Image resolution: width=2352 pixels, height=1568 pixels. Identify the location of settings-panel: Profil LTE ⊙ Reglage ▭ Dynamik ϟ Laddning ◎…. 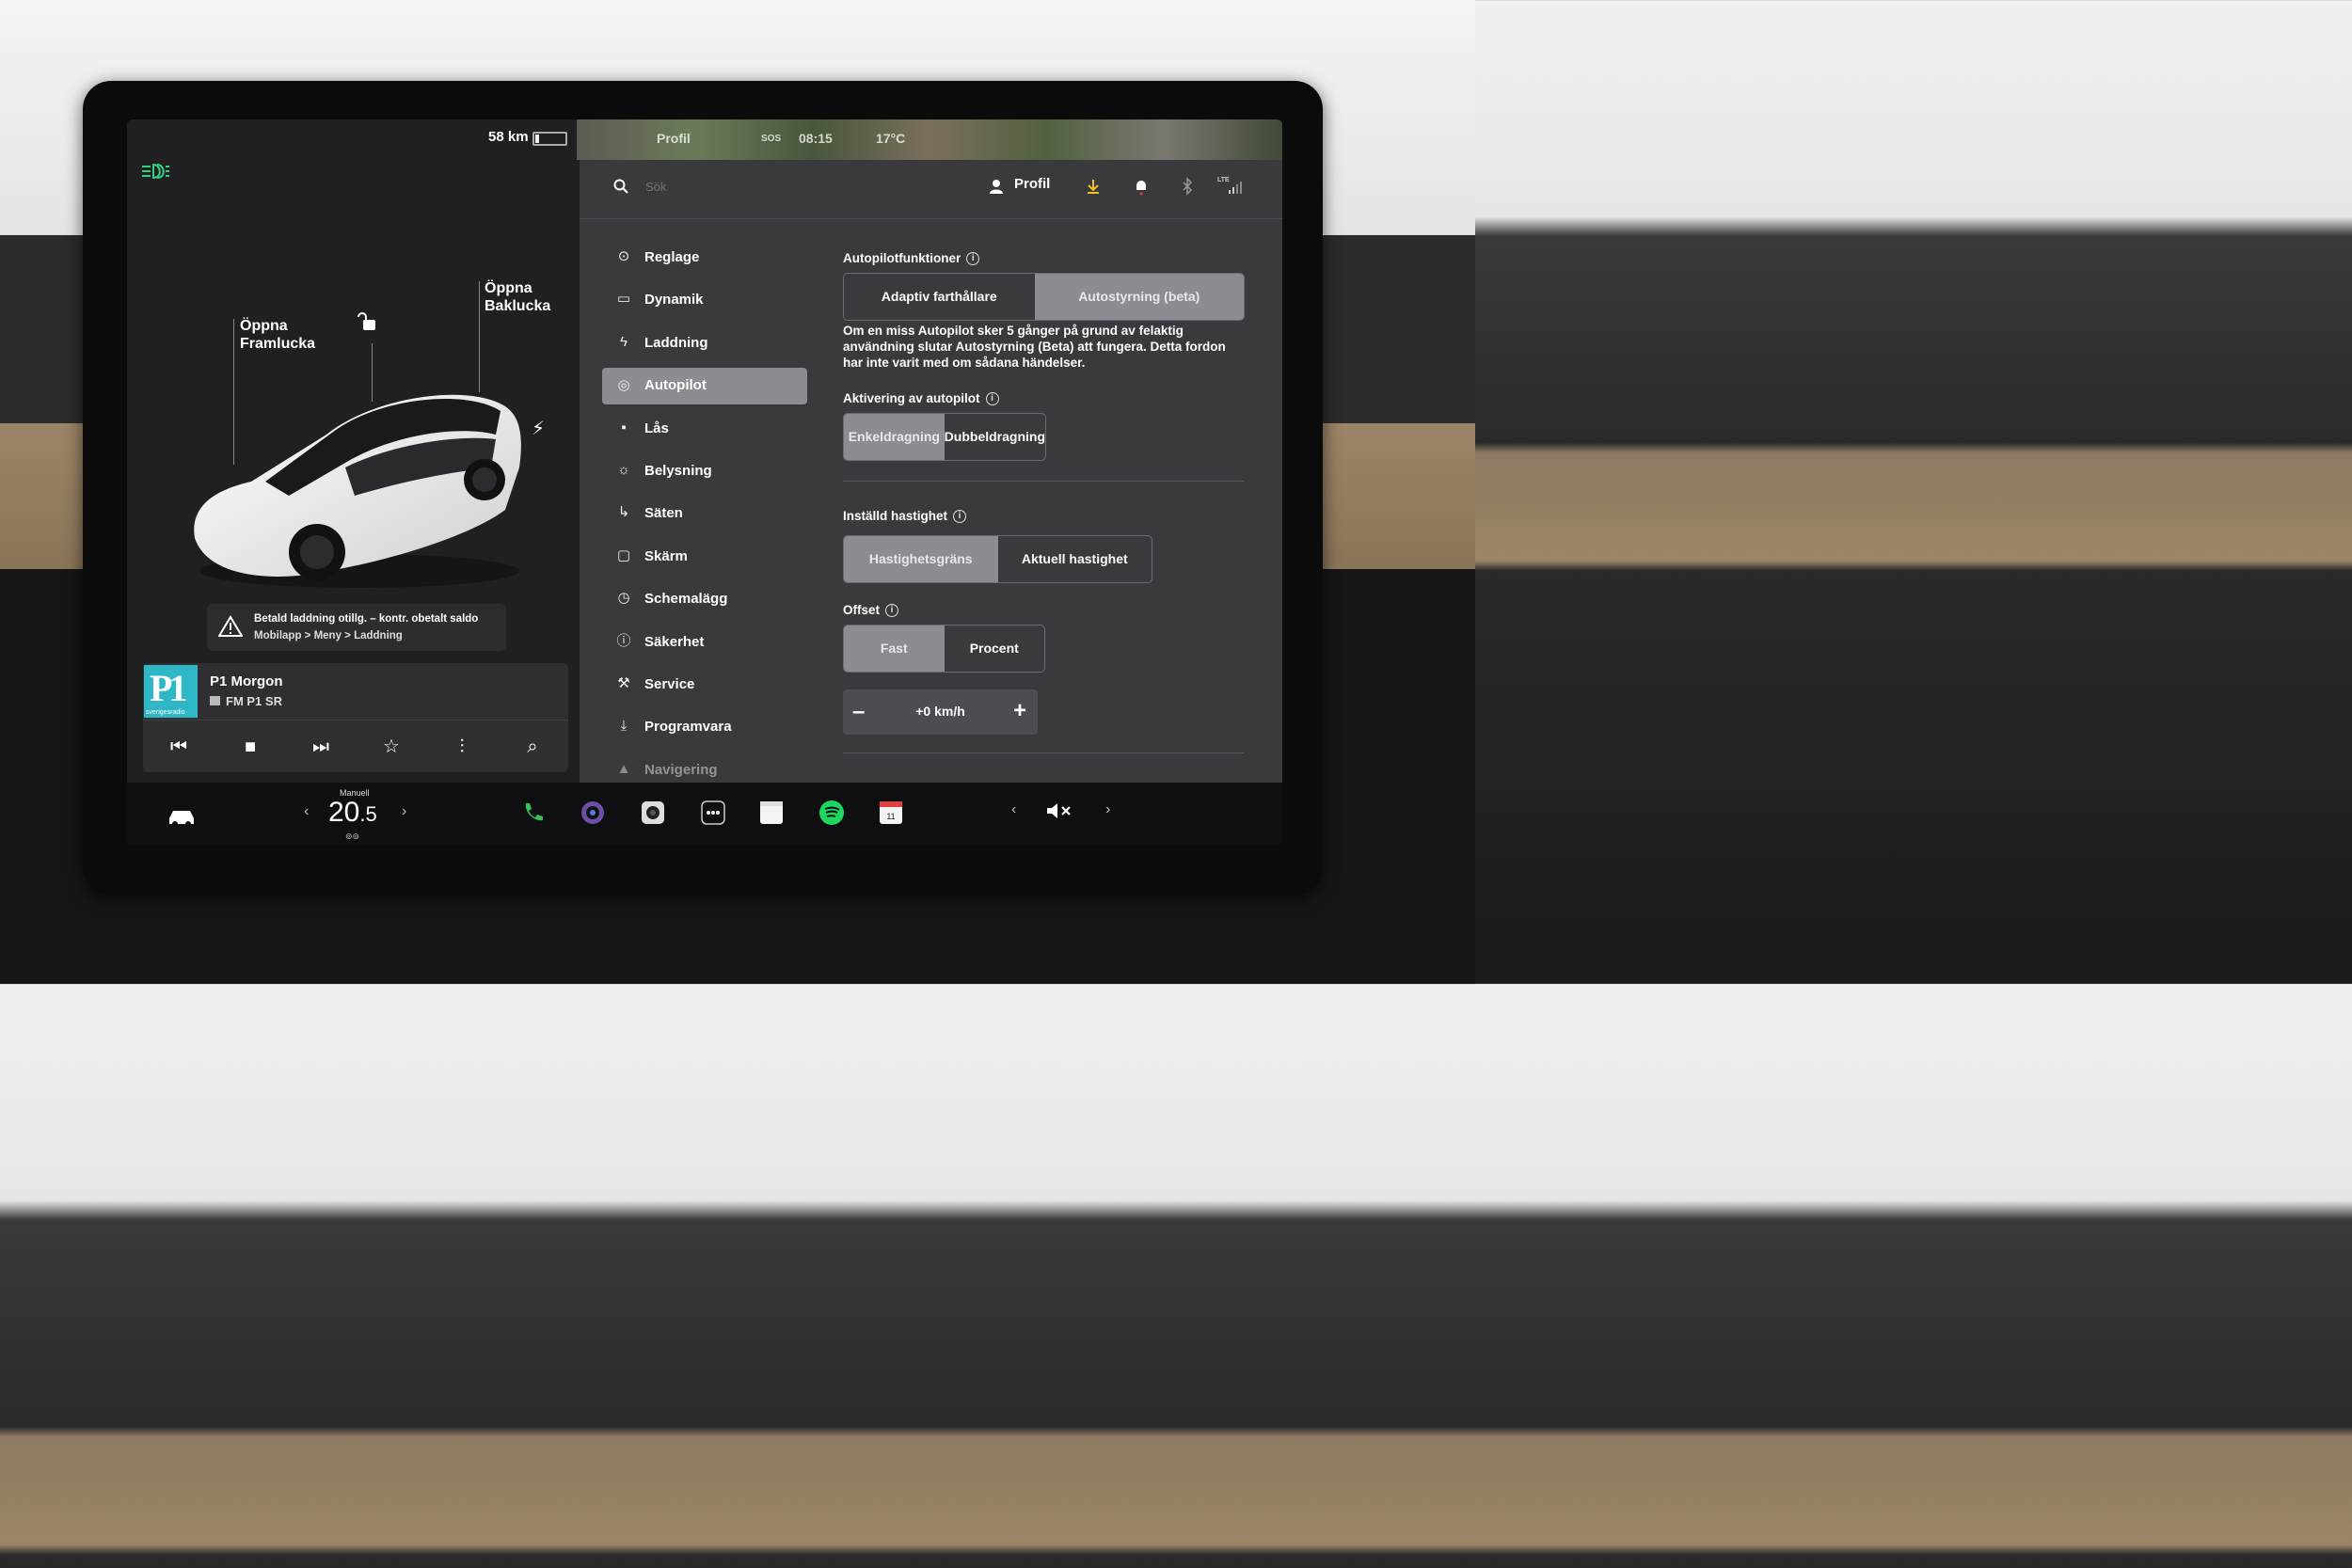
(931, 471).